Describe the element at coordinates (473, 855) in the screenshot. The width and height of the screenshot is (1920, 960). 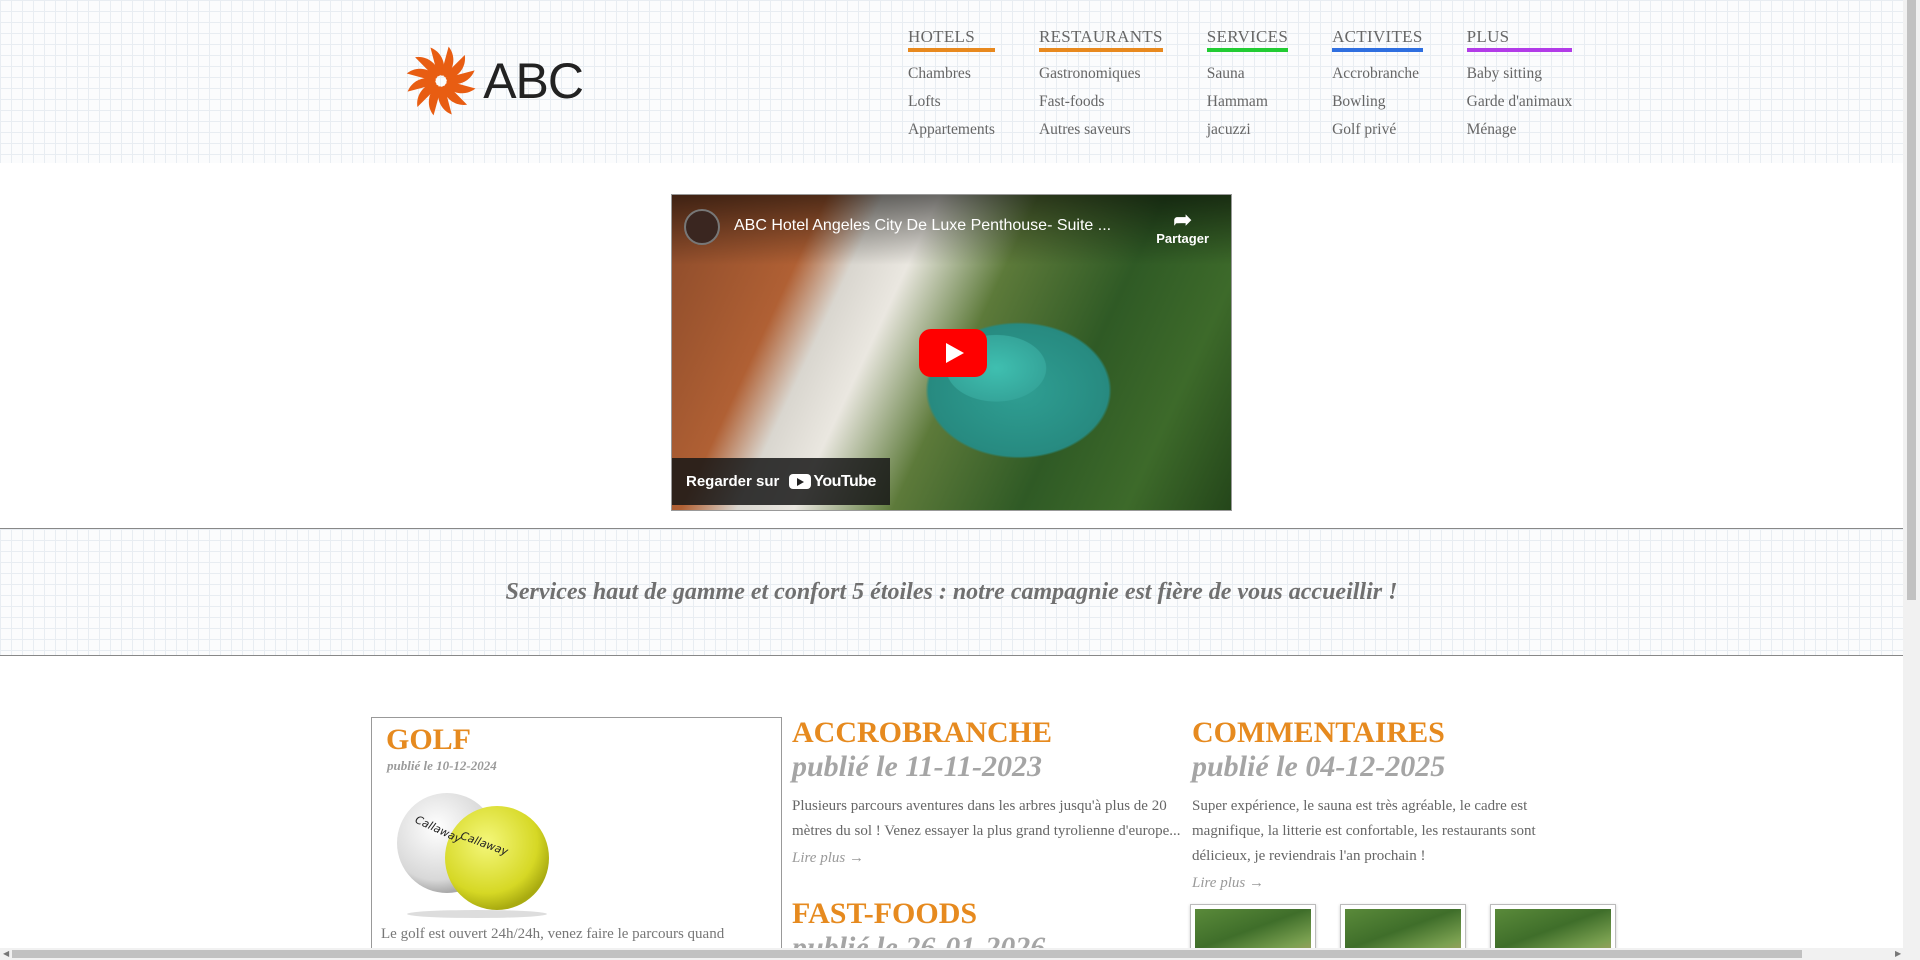
I see `golf-balls-image: Callaway Callaway` at that location.